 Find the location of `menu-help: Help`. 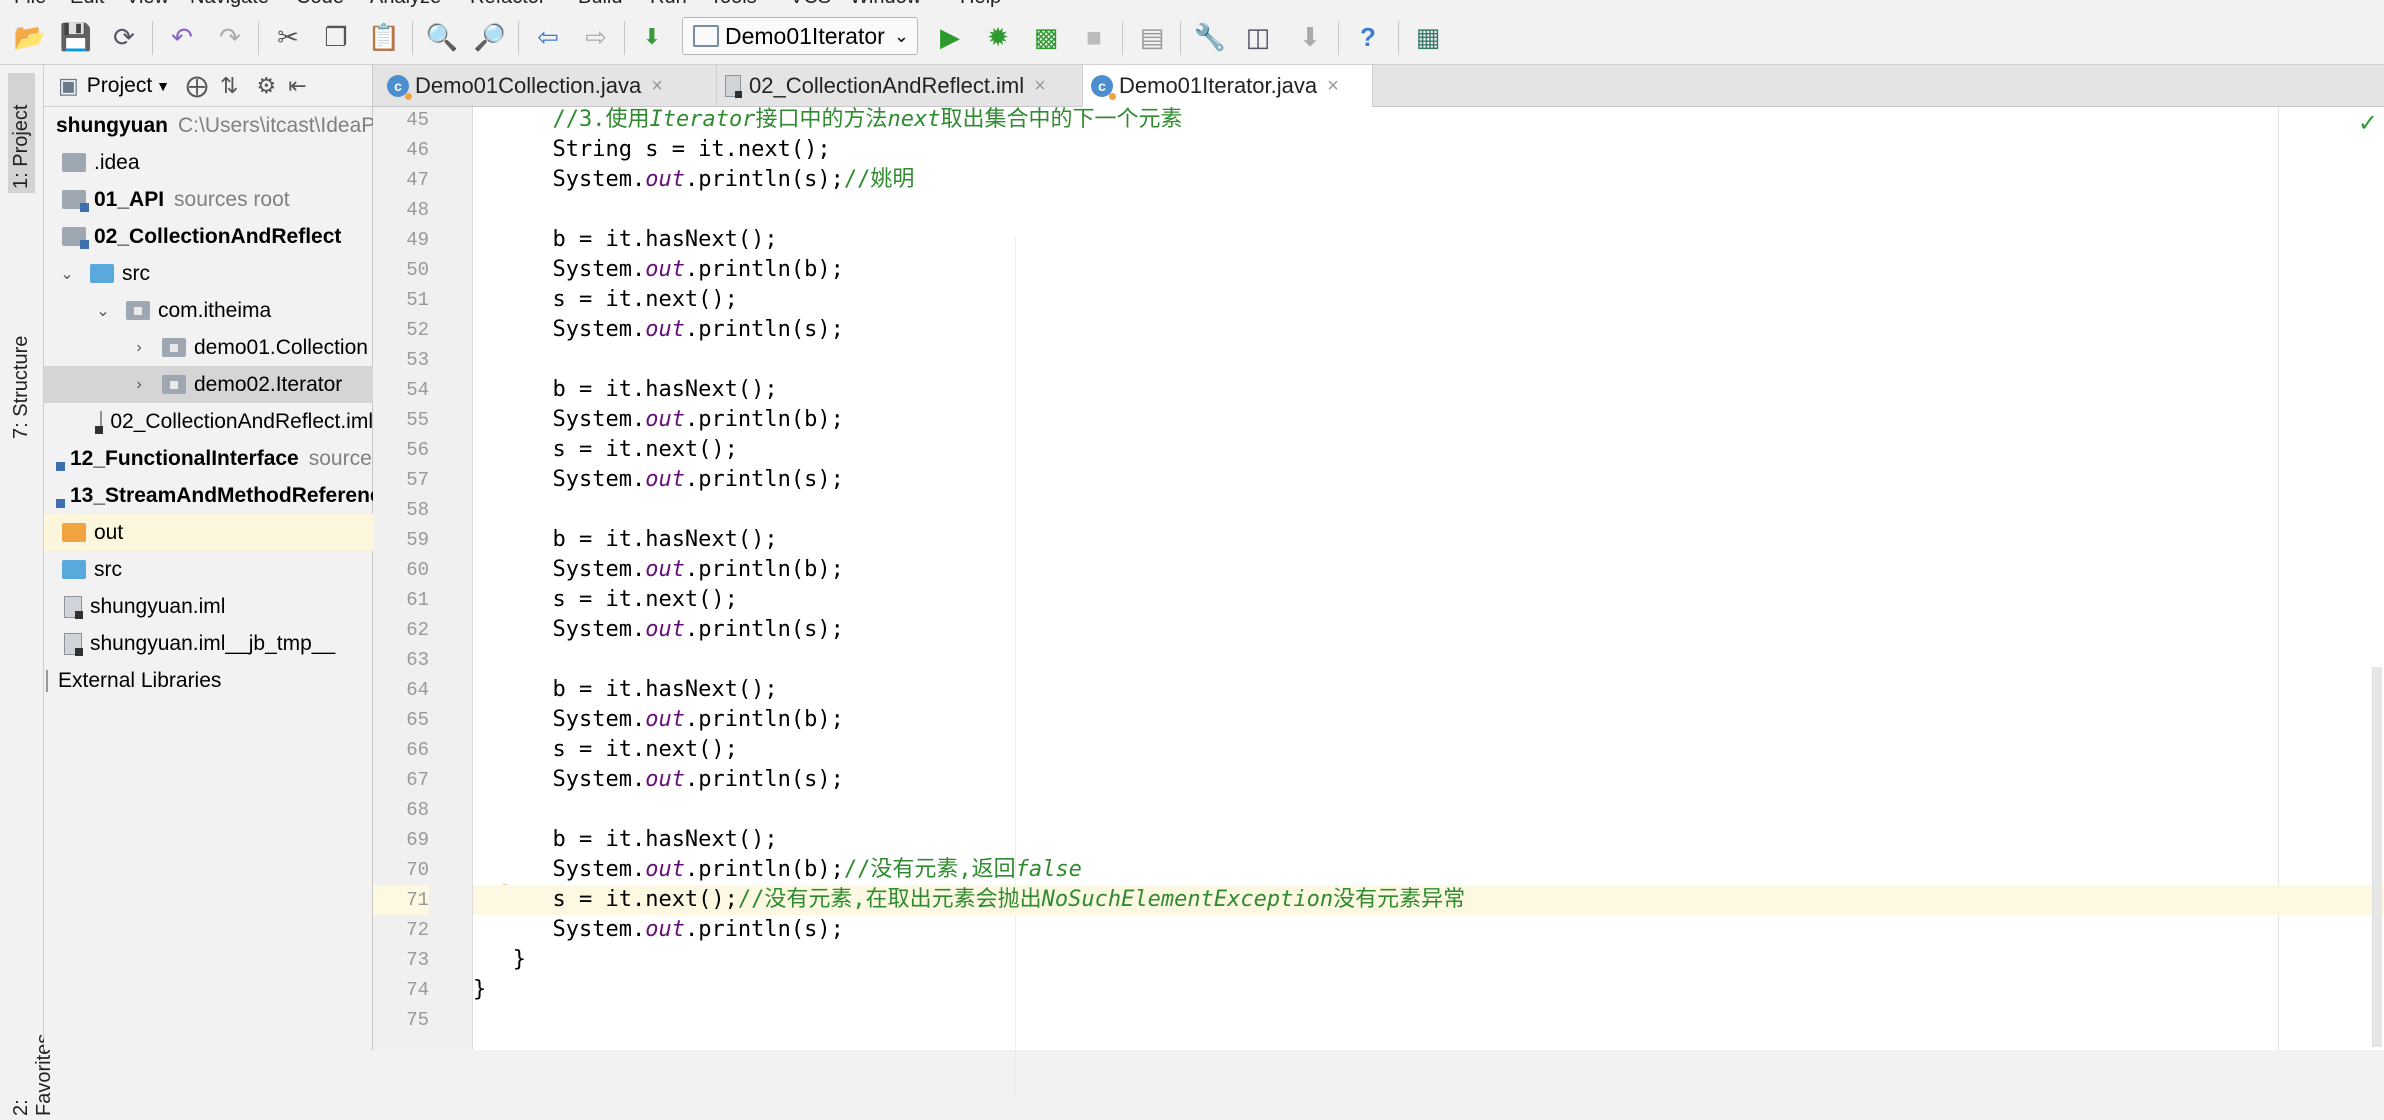

menu-help: Help is located at coordinates (980, 4).